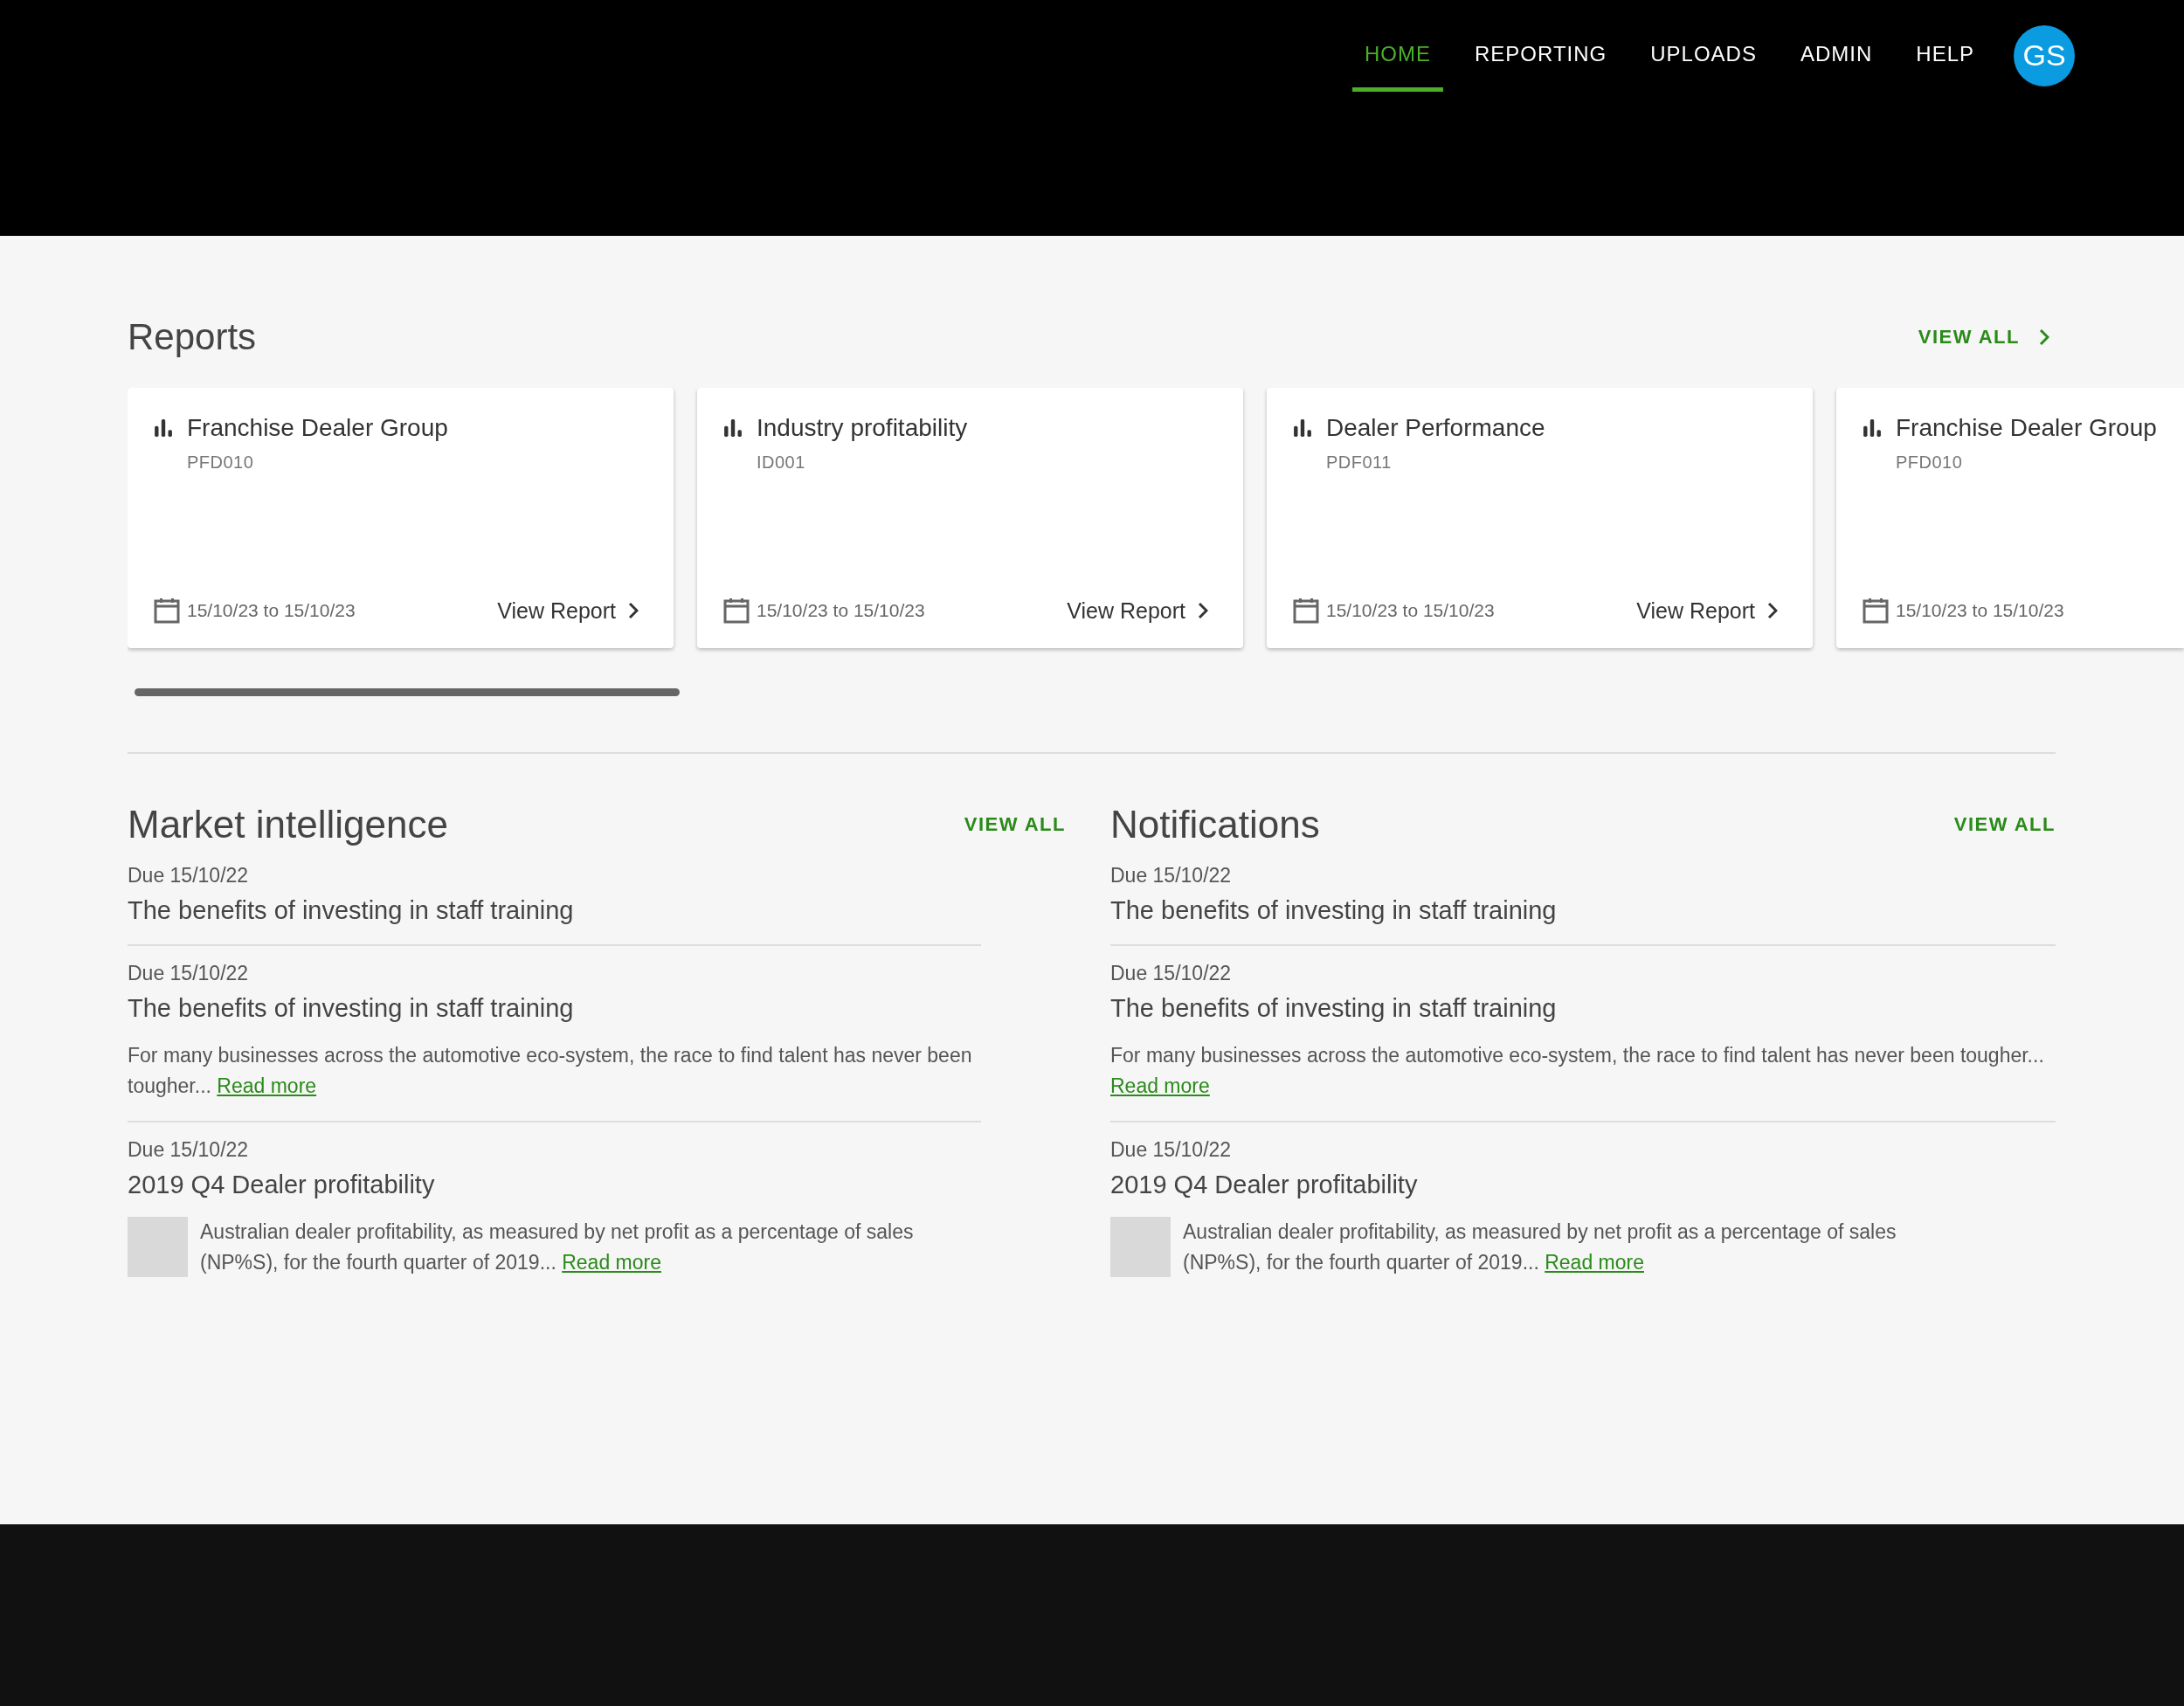 The height and width of the screenshot is (1706, 2184). What do you see at coordinates (1945, 58) in the screenshot?
I see `nav-tab: HELP` at bounding box center [1945, 58].